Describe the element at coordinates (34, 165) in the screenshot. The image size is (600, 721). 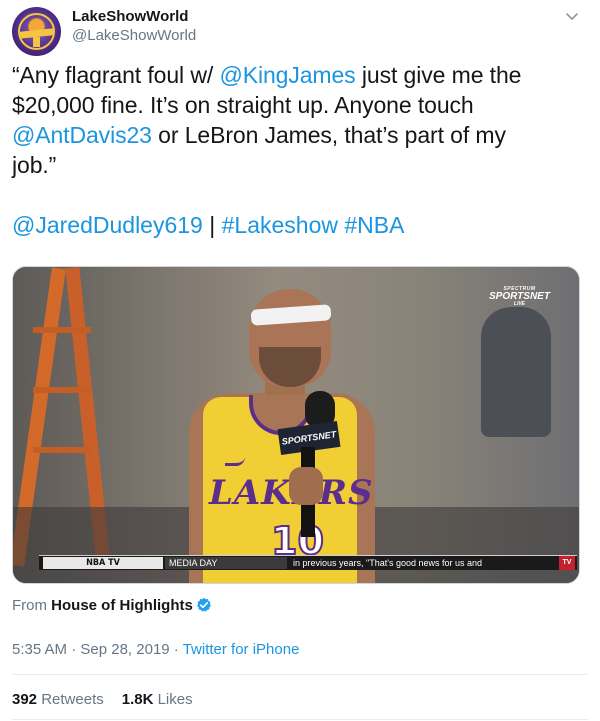
I see `text-segment: job.”` at that location.